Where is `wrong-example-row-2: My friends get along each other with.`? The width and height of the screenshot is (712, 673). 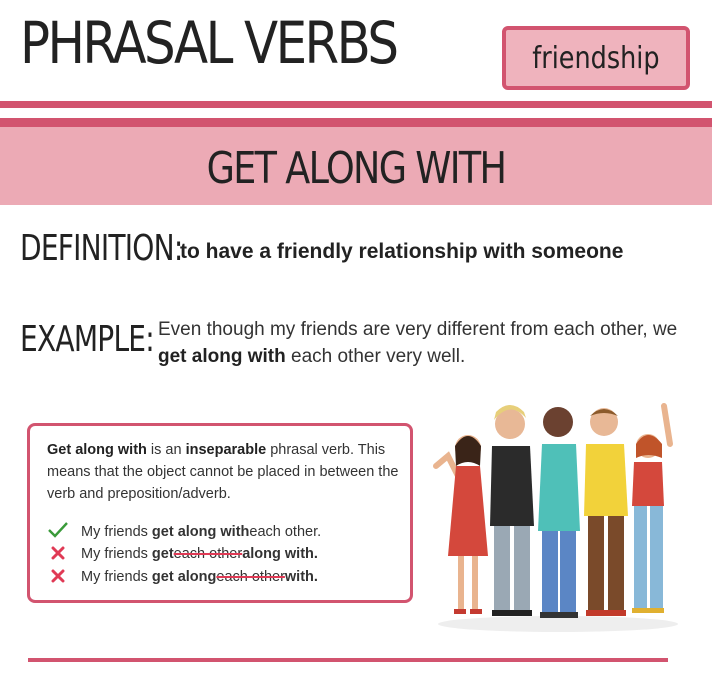 wrong-example-row-2: My friends get along each other with. is located at coordinates (182, 577).